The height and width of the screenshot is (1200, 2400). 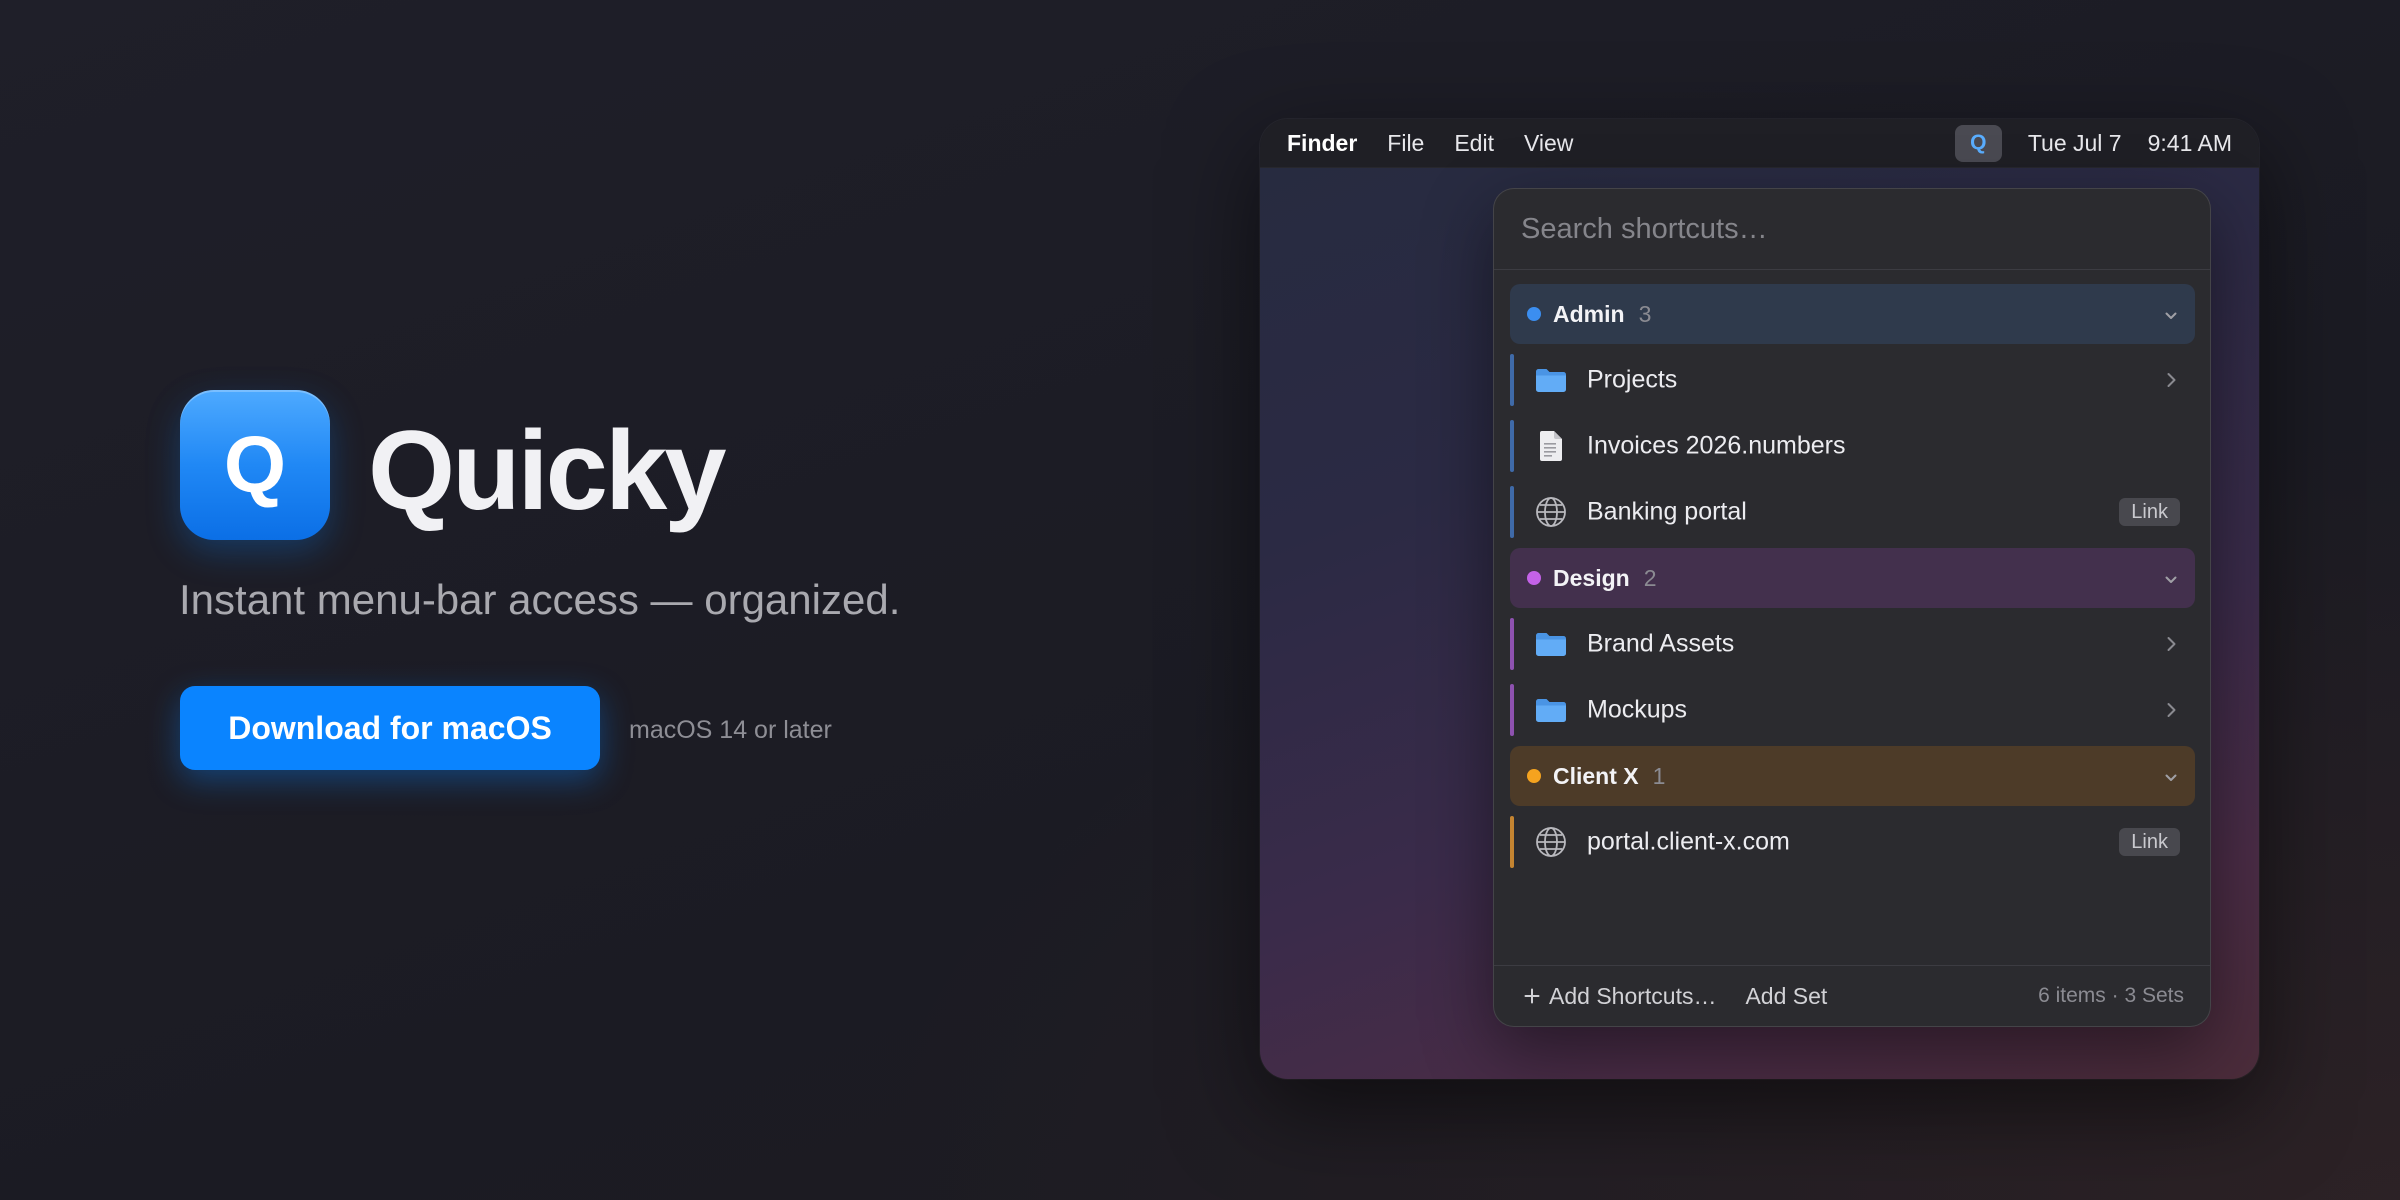 What do you see at coordinates (1405, 143) in the screenshot?
I see `menu-file: File` at bounding box center [1405, 143].